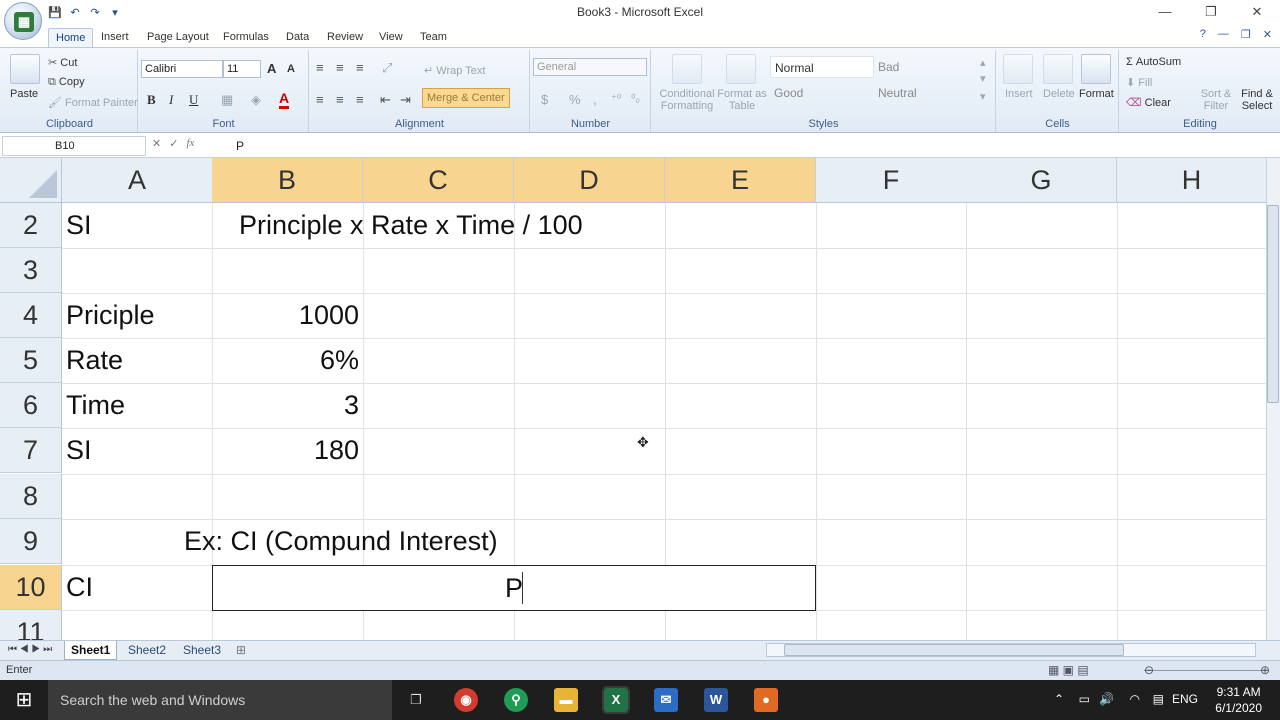  Describe the element at coordinates (24, 94) in the screenshot. I see `paste-button: Paste` at that location.